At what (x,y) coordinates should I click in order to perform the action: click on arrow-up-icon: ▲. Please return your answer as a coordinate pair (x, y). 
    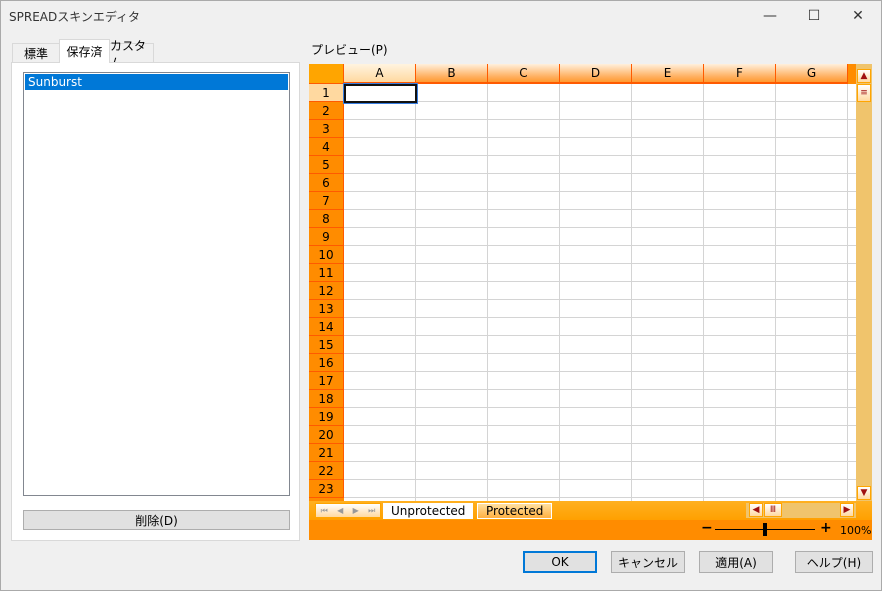
    Looking at the image, I should click on (864, 76).